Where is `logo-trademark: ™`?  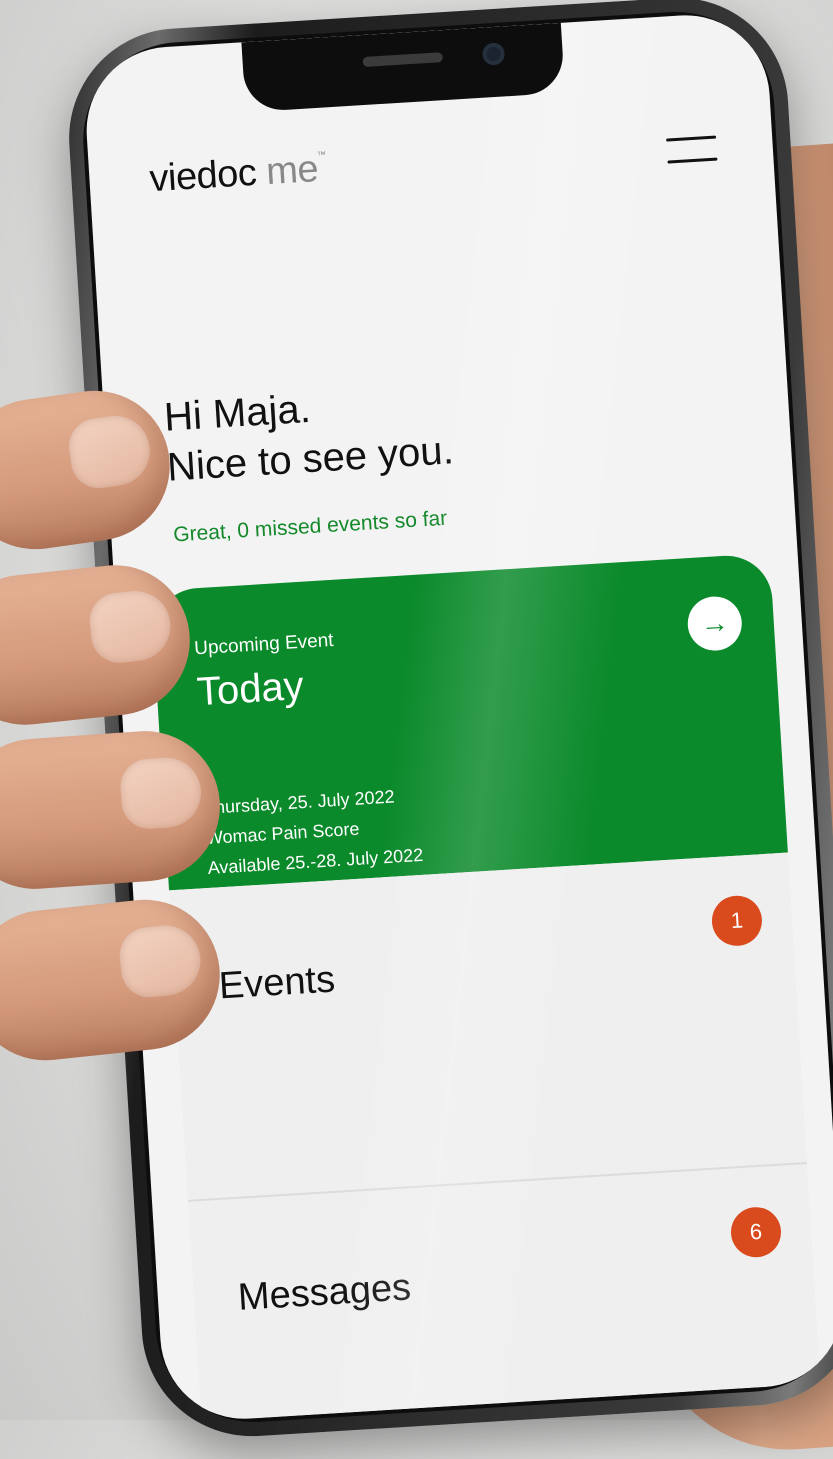 logo-trademark: ™ is located at coordinates (321, 154).